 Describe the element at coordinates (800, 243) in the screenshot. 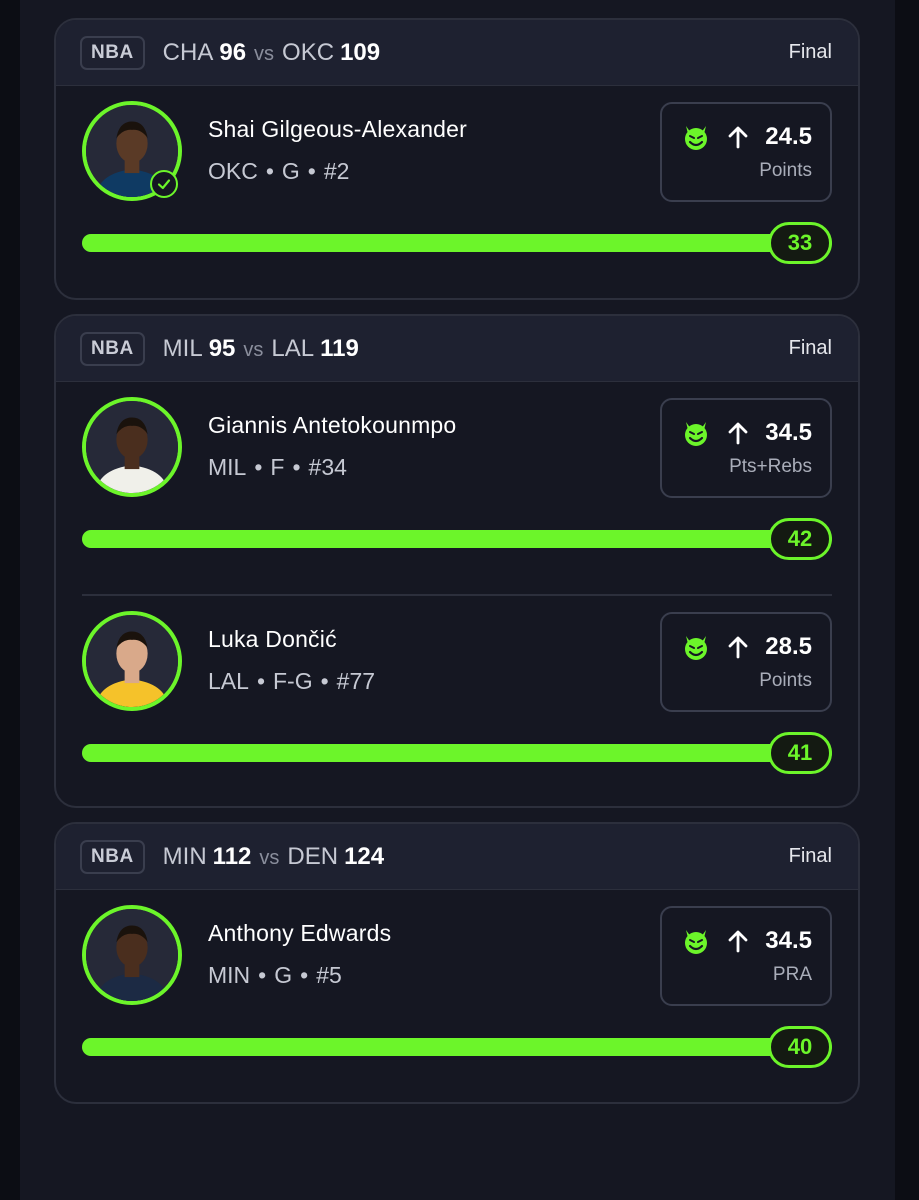

I see `result-badge: 33` at that location.